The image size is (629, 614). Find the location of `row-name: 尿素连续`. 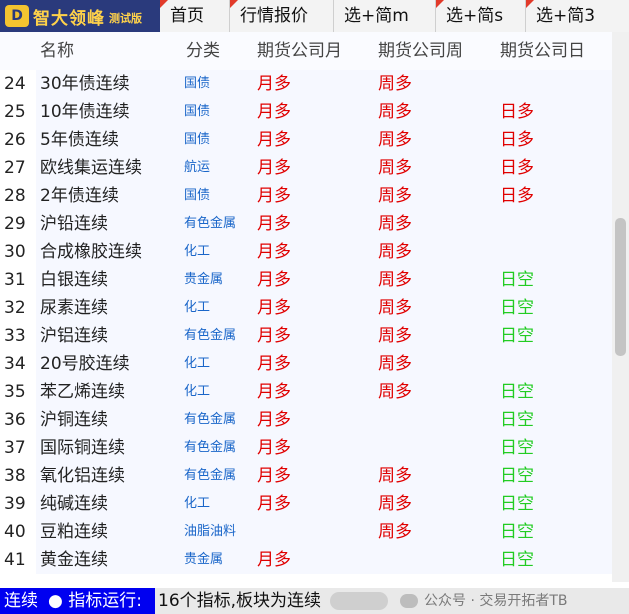

row-name: 尿素连续 is located at coordinates (74, 308).